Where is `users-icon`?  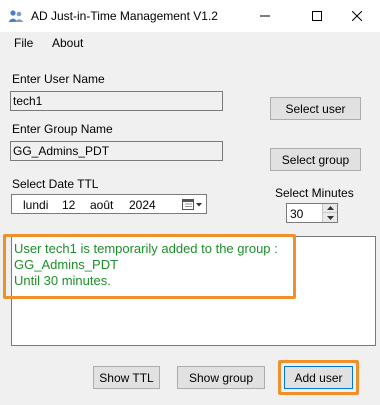
users-icon is located at coordinates (16, 16).